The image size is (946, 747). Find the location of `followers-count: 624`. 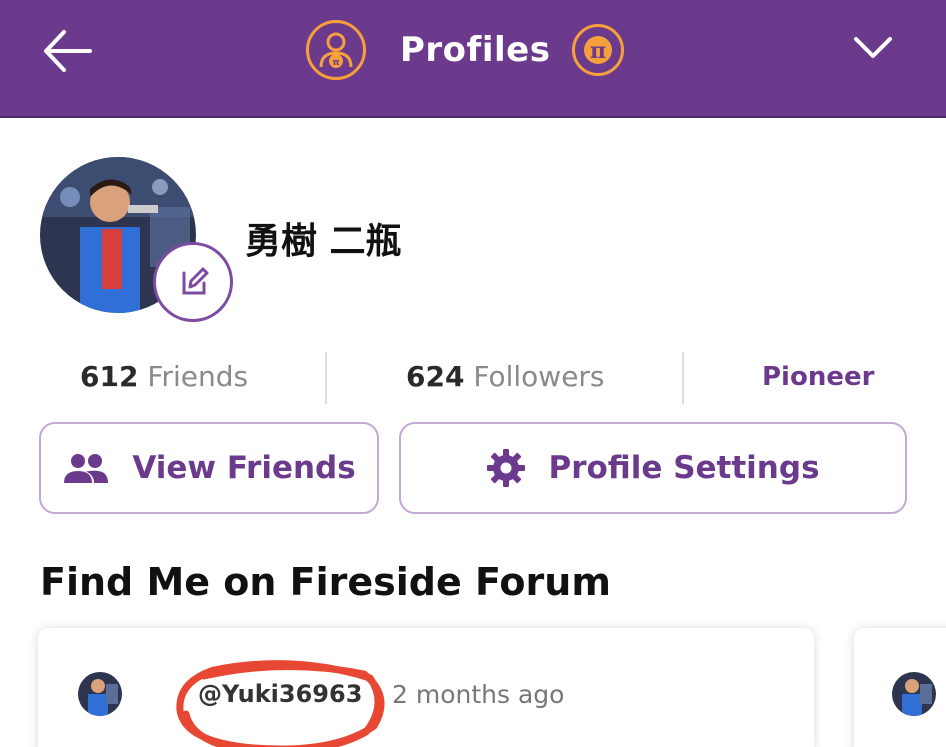

followers-count: 624 is located at coordinates (435, 376).